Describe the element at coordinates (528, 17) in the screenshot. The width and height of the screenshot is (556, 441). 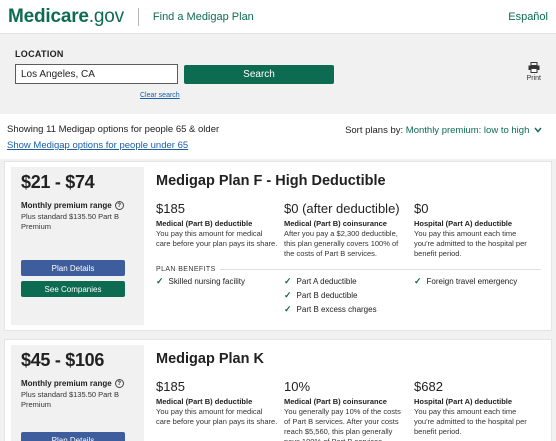
I see `language-toggle-link: Español` at that location.